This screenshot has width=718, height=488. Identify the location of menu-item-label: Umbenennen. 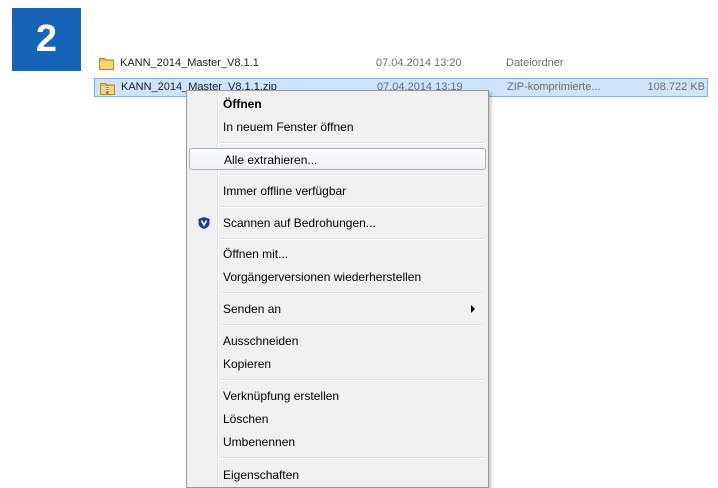
(259, 442).